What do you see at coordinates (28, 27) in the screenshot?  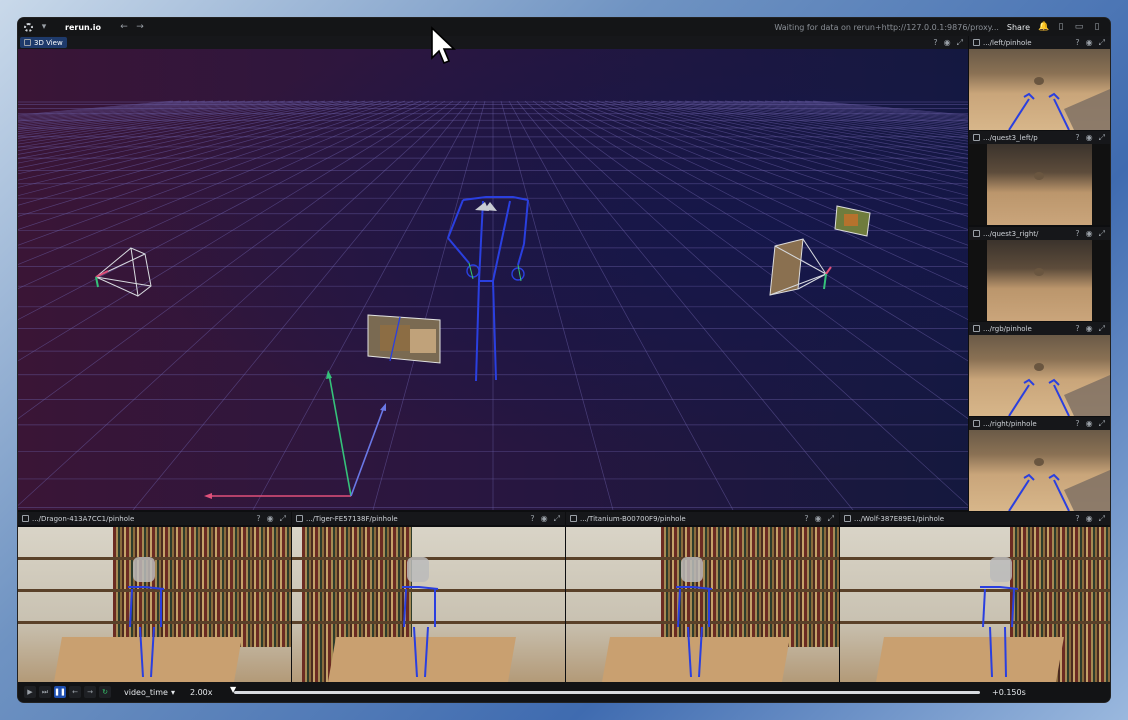 I see `rerun-menu-icon` at bounding box center [28, 27].